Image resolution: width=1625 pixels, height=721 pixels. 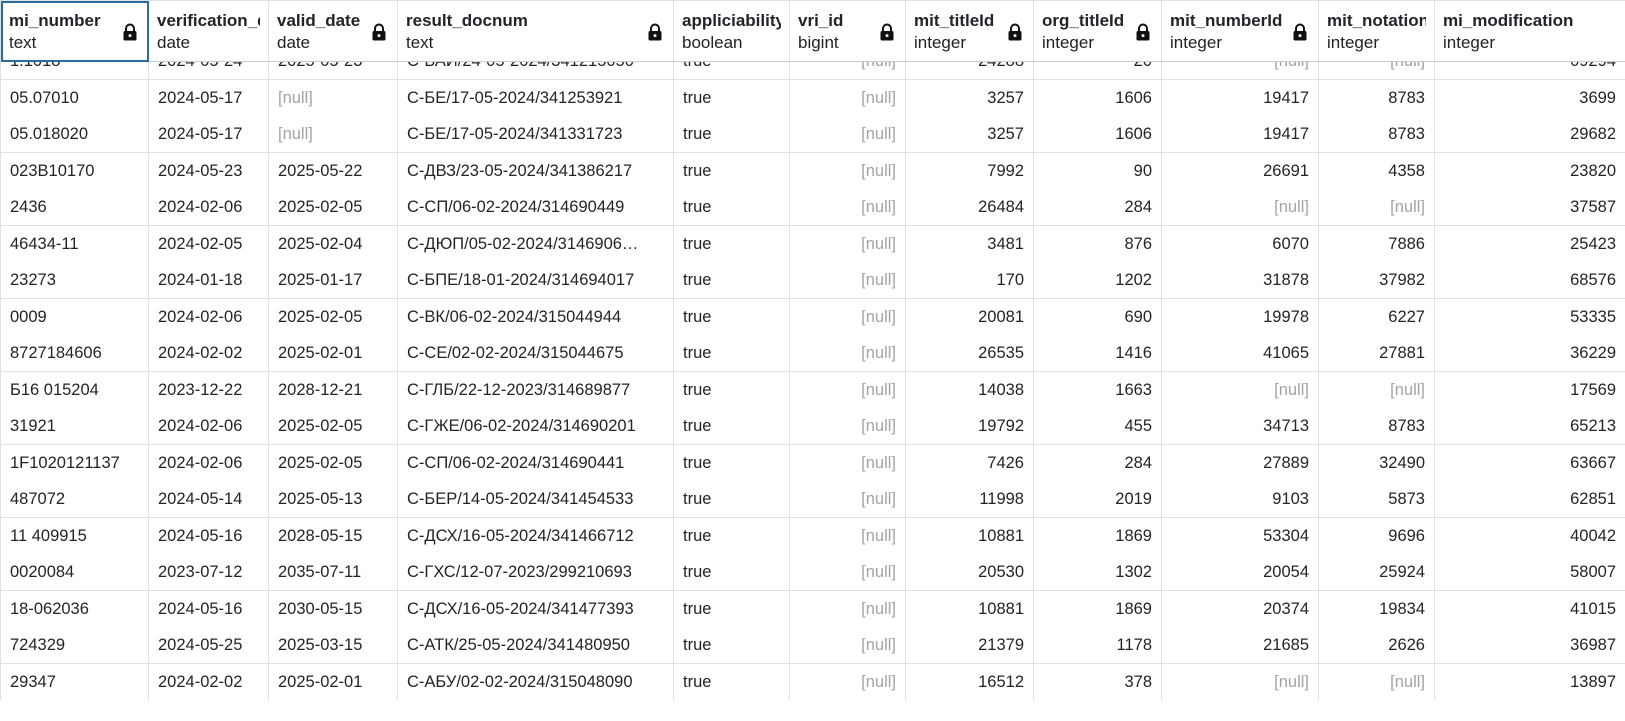 I want to click on table-cell: 27881, so click(x=1376, y=353).